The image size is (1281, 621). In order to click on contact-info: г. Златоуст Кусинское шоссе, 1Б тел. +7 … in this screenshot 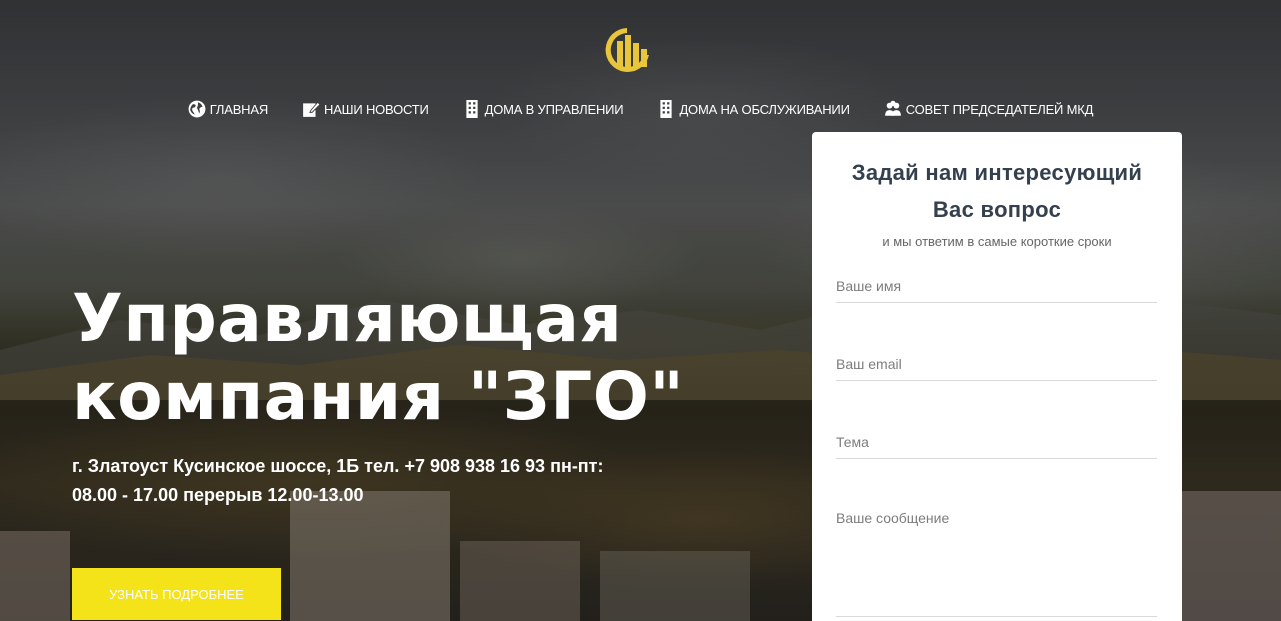, I will do `click(392, 481)`.